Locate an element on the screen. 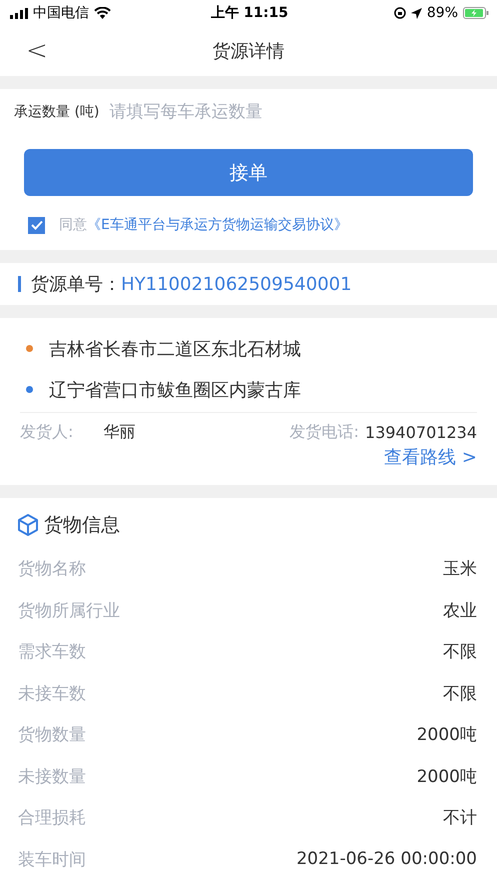 The width and height of the screenshot is (497, 883). rotation-lock-icon is located at coordinates (400, 13).